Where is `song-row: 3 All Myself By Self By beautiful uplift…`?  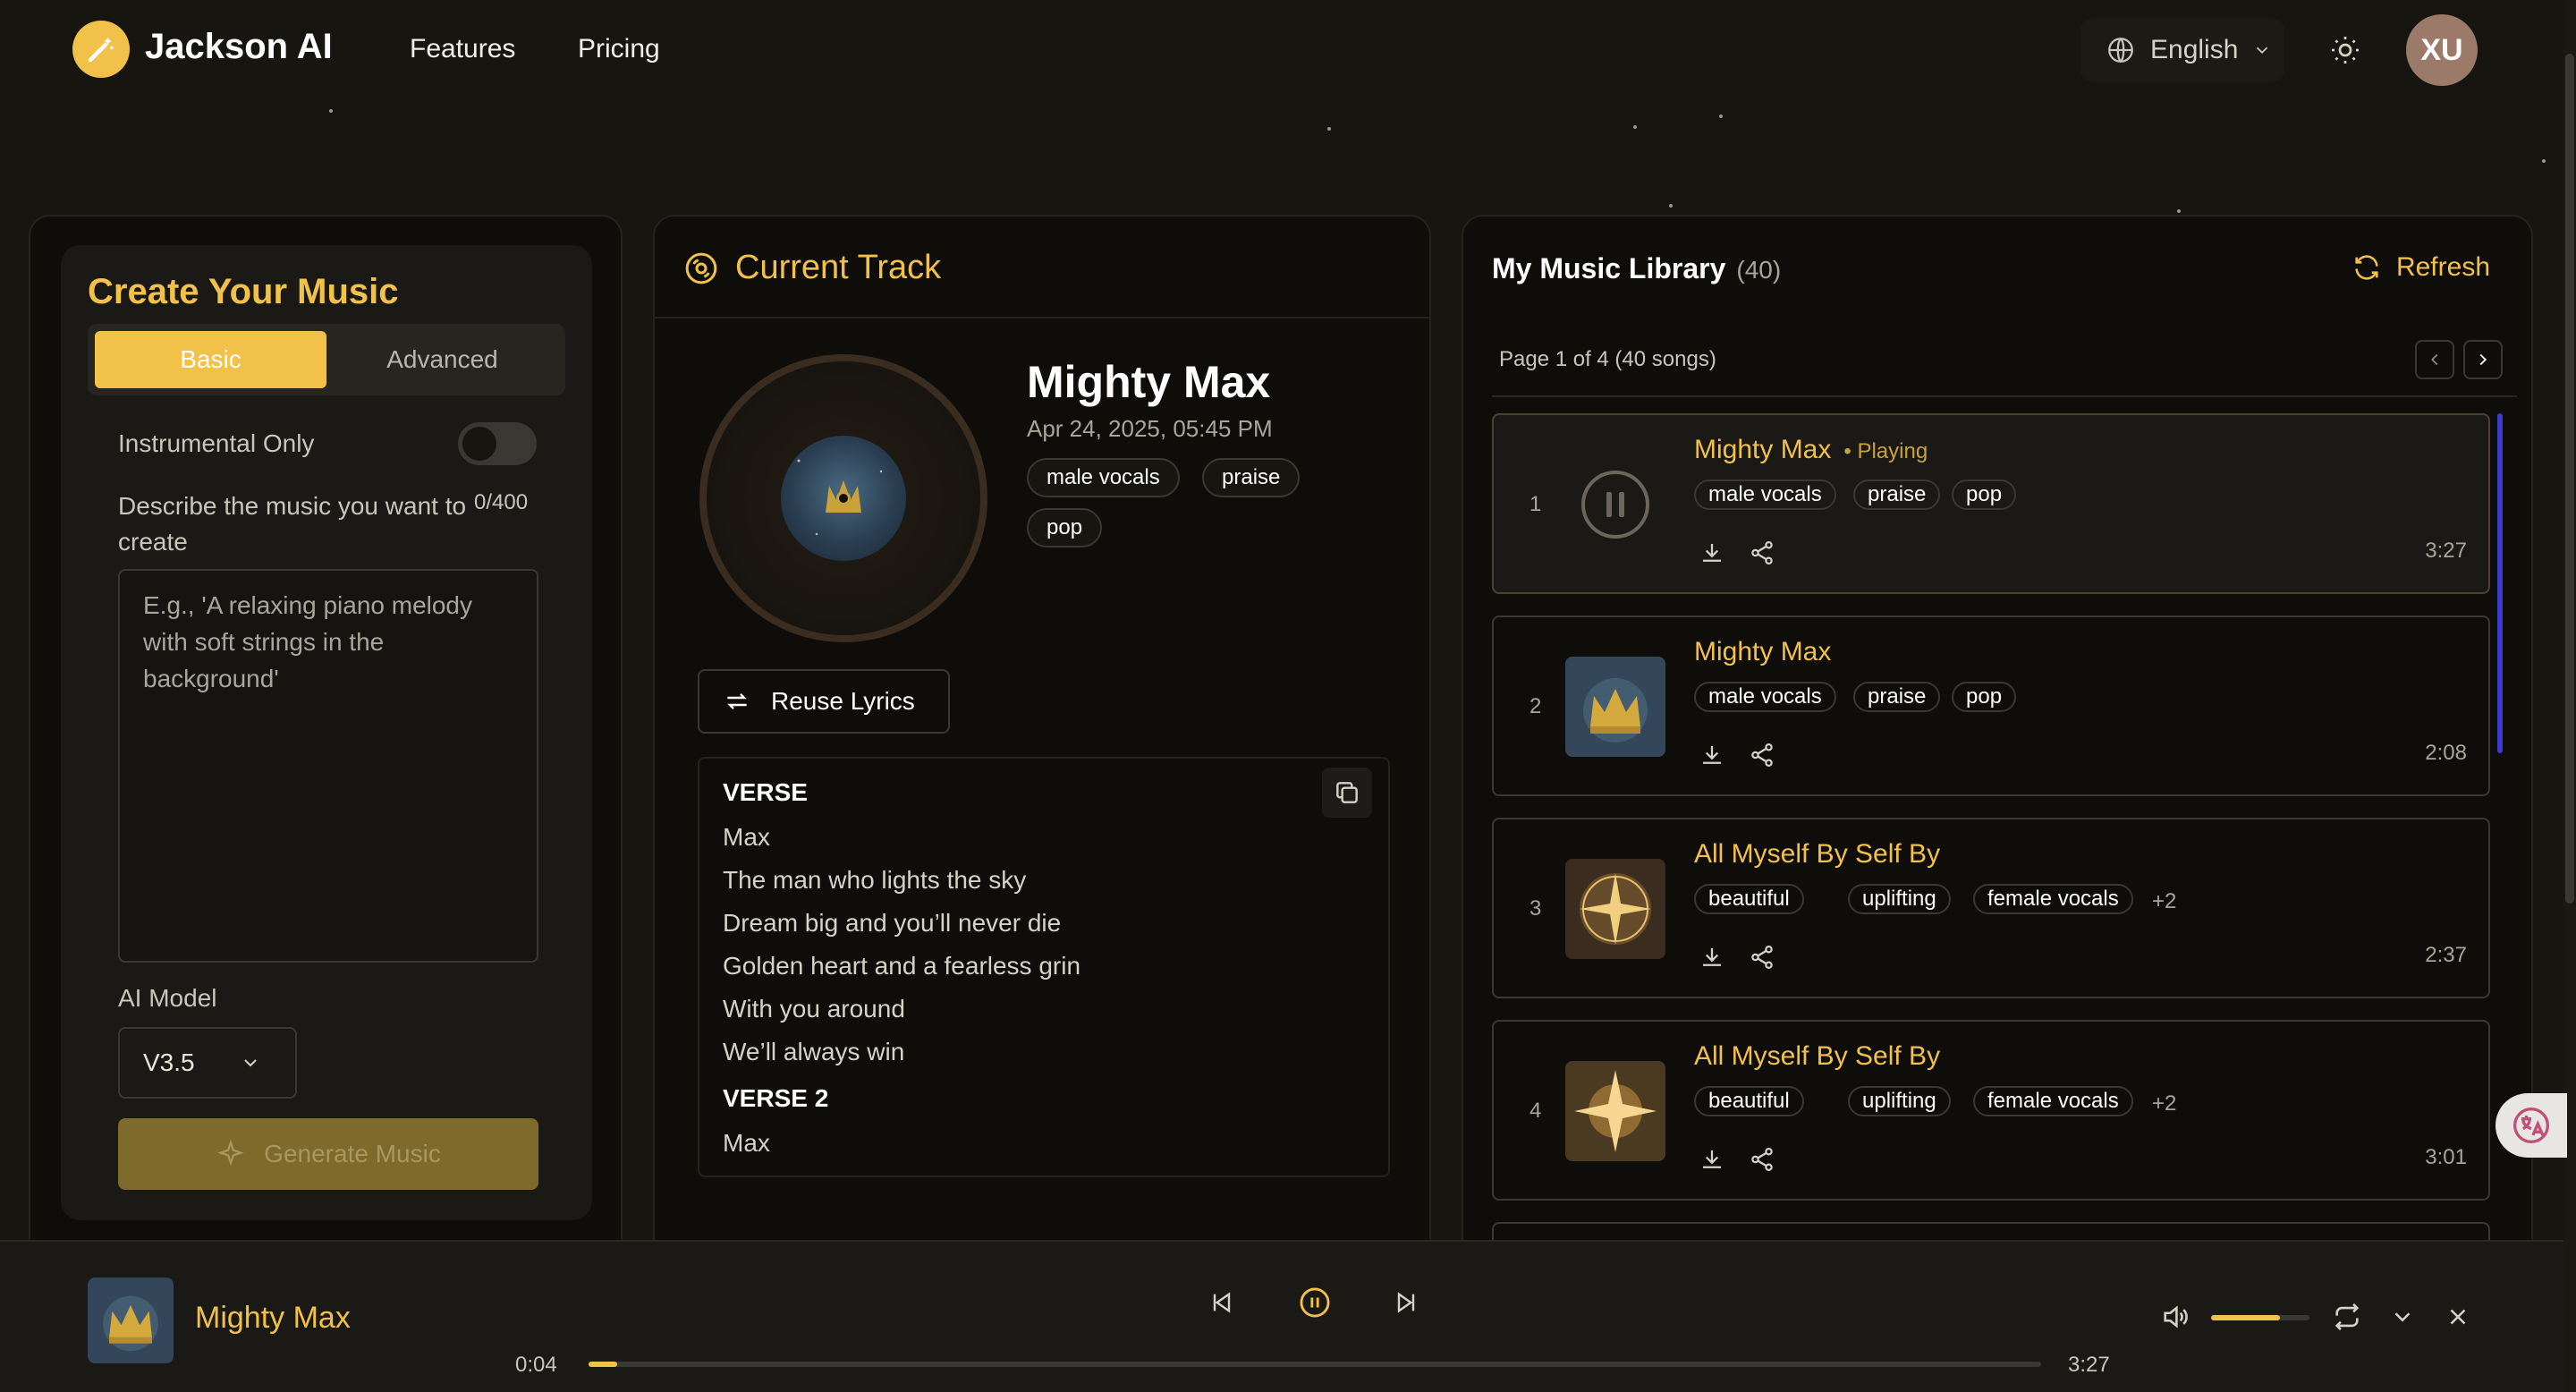 song-row: 3 All Myself By Self By beautiful uplift… is located at coordinates (1991, 908).